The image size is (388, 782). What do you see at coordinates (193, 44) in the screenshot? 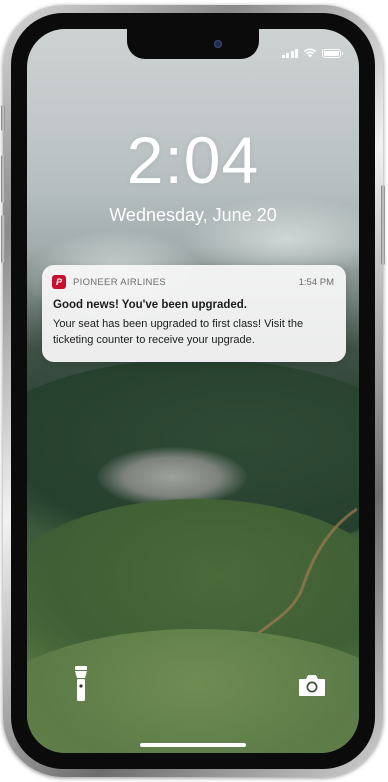
I see `notch` at bounding box center [193, 44].